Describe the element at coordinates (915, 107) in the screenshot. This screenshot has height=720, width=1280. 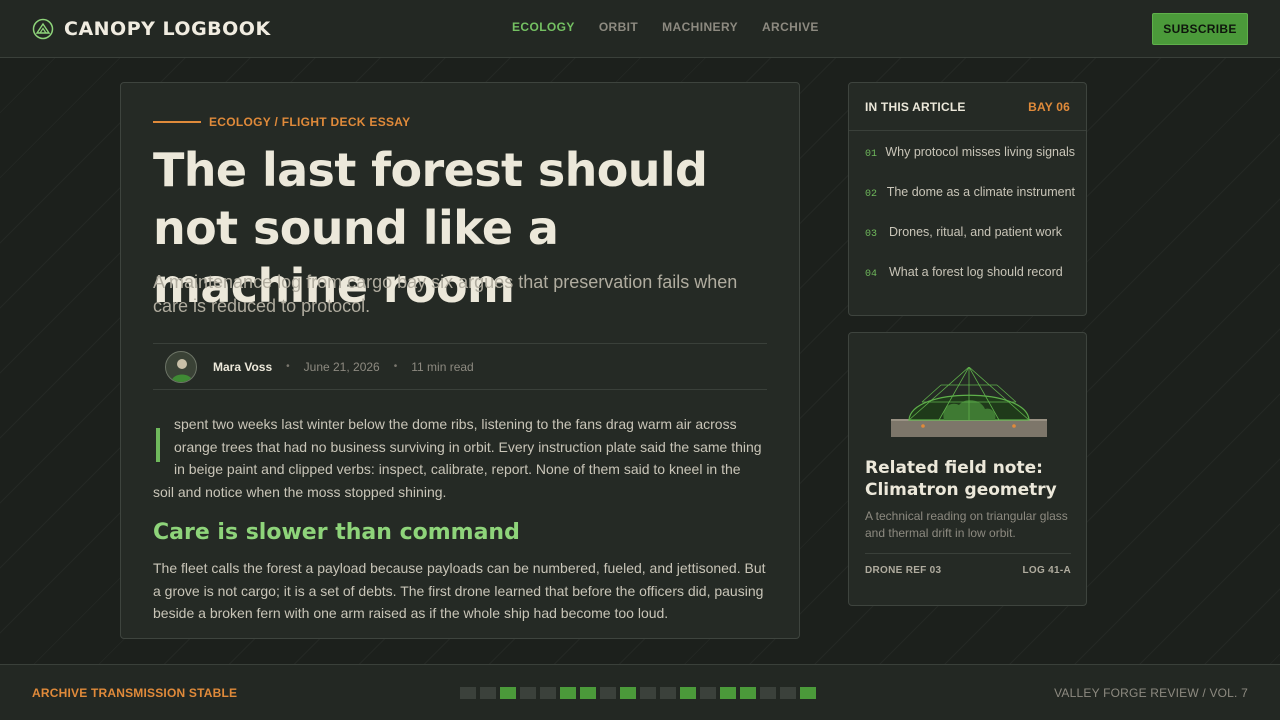
I see `toc-title: IN THIS ARTICLE` at that location.